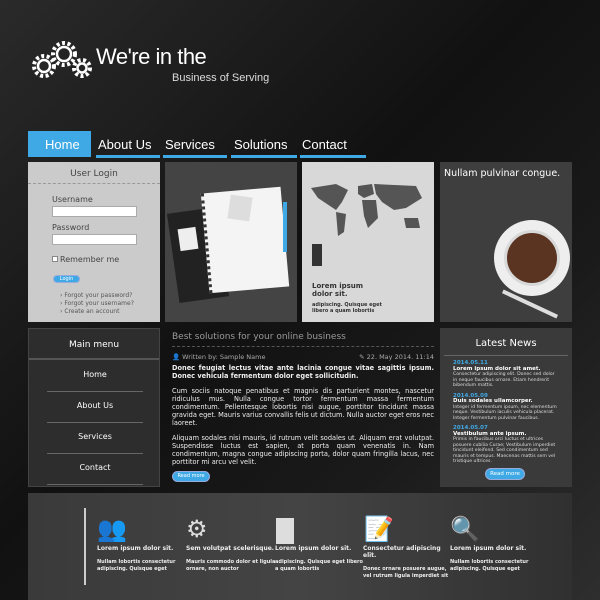 Image resolution: width=600 pixels, height=600 pixels. Describe the element at coordinates (231, 242) in the screenshot. I see `notebook-image` at that location.